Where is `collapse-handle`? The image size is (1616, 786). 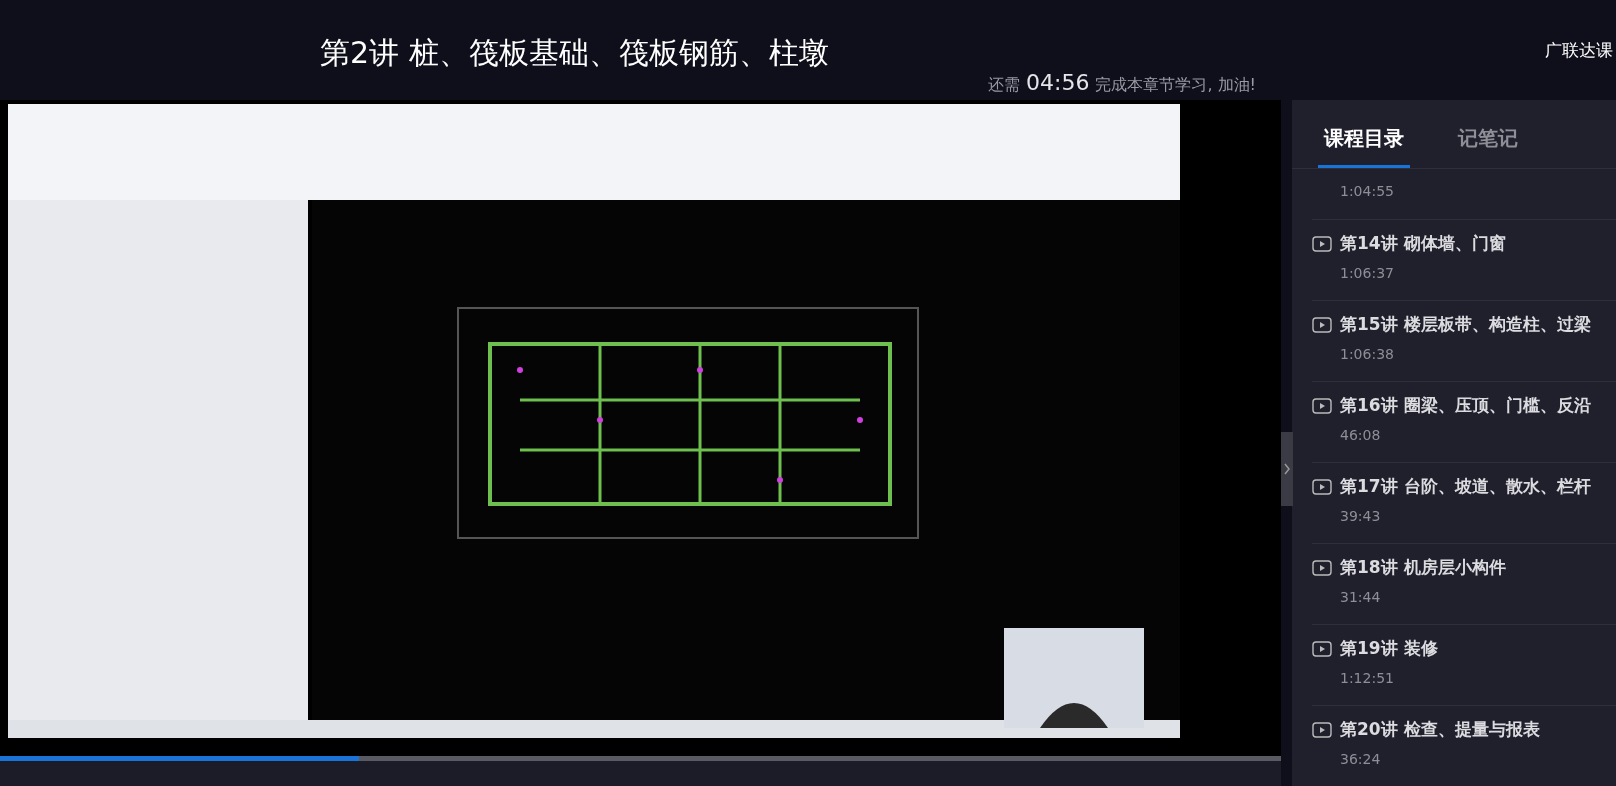
collapse-handle is located at coordinates (1287, 469).